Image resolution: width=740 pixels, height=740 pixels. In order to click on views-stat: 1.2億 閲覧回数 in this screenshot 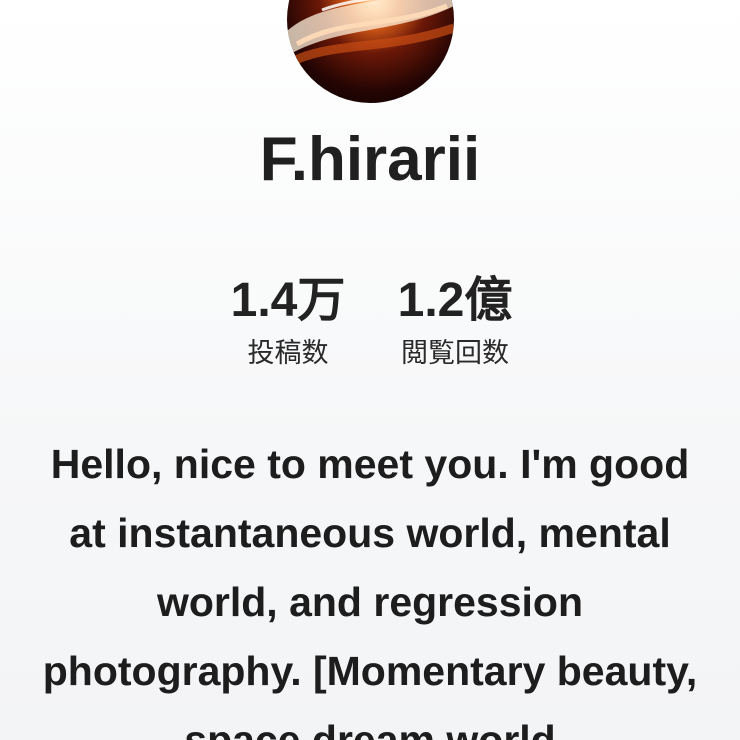, I will do `click(455, 321)`.